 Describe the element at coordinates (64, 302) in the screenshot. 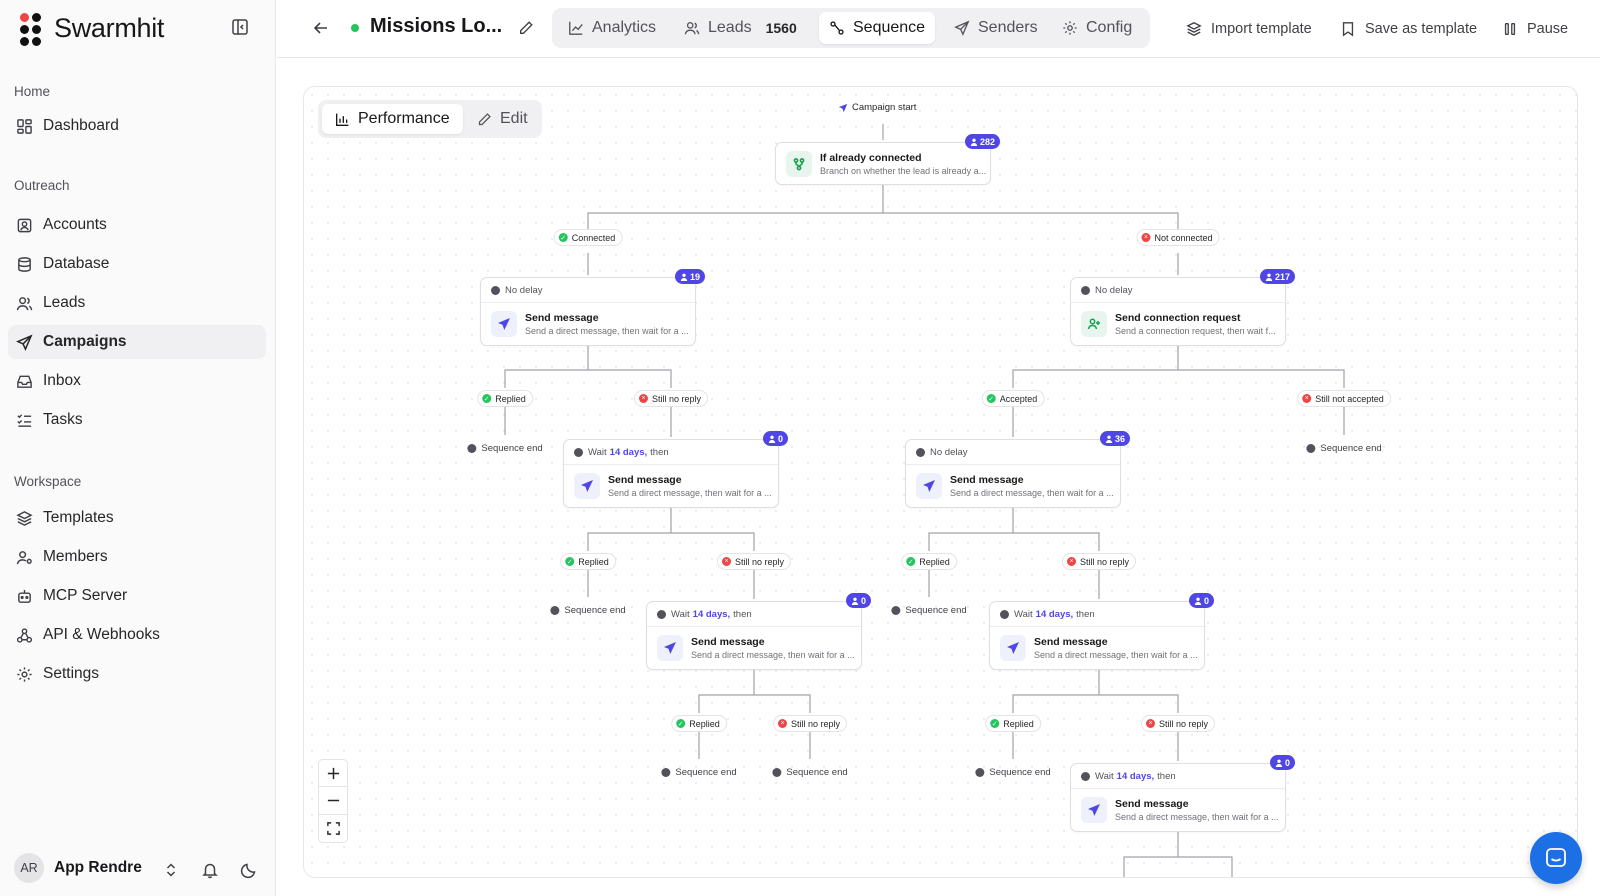

I see `sidebar-item-label: Leads` at that location.